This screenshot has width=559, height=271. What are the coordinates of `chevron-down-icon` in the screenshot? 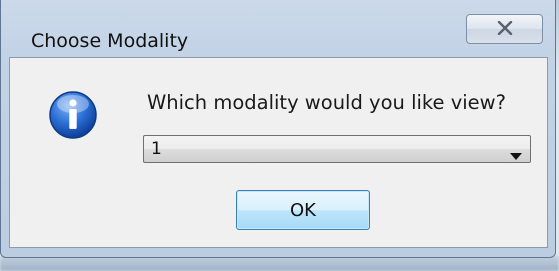 It's located at (516, 155).